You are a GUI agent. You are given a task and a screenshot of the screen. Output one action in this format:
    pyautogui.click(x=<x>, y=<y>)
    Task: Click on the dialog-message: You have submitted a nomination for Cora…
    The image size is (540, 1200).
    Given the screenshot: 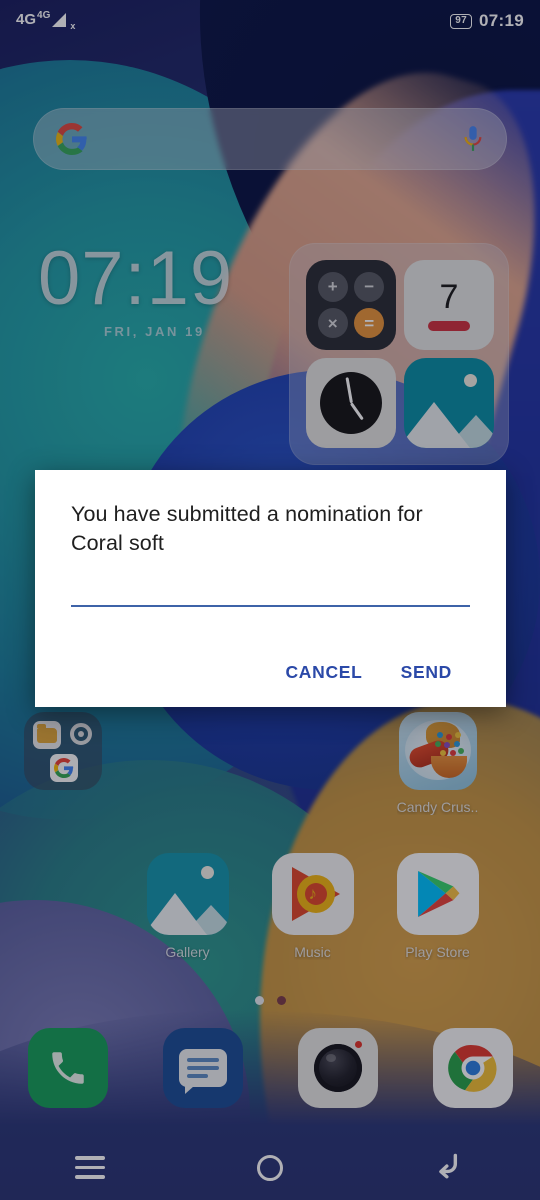 What is the action you would take?
    pyautogui.click(x=247, y=528)
    